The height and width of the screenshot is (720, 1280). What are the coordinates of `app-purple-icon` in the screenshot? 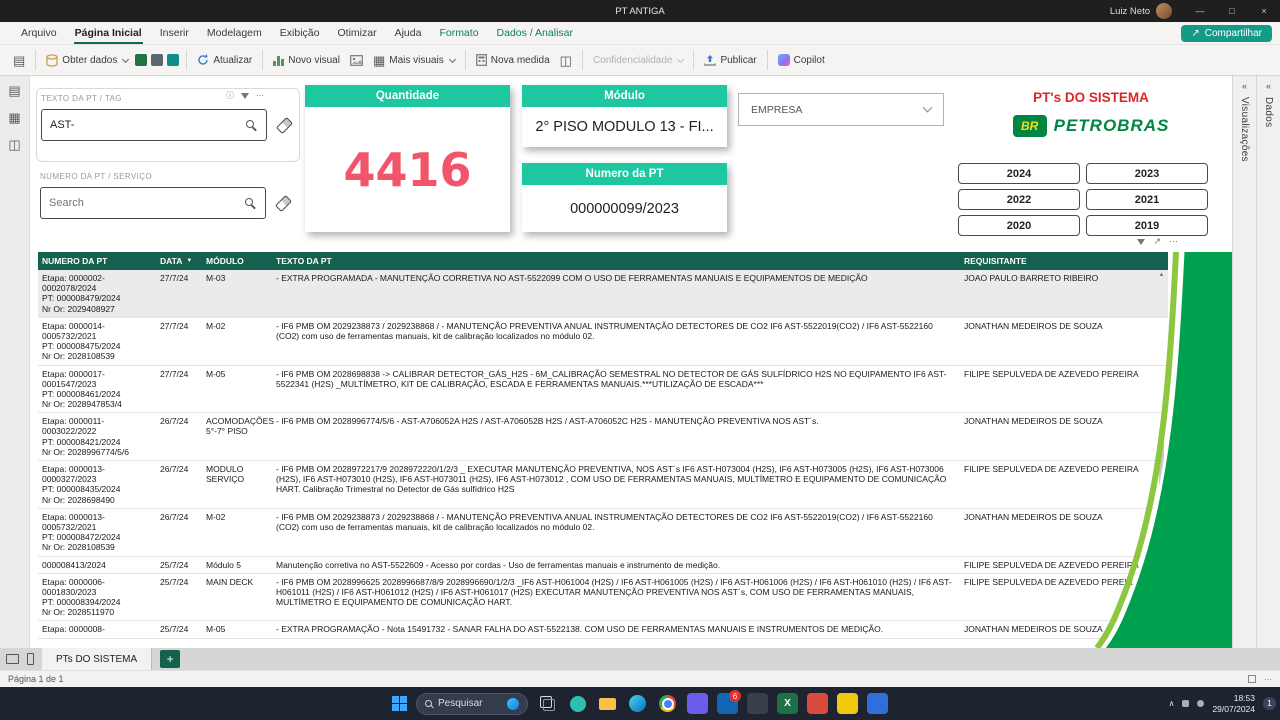 It's located at (697, 703).